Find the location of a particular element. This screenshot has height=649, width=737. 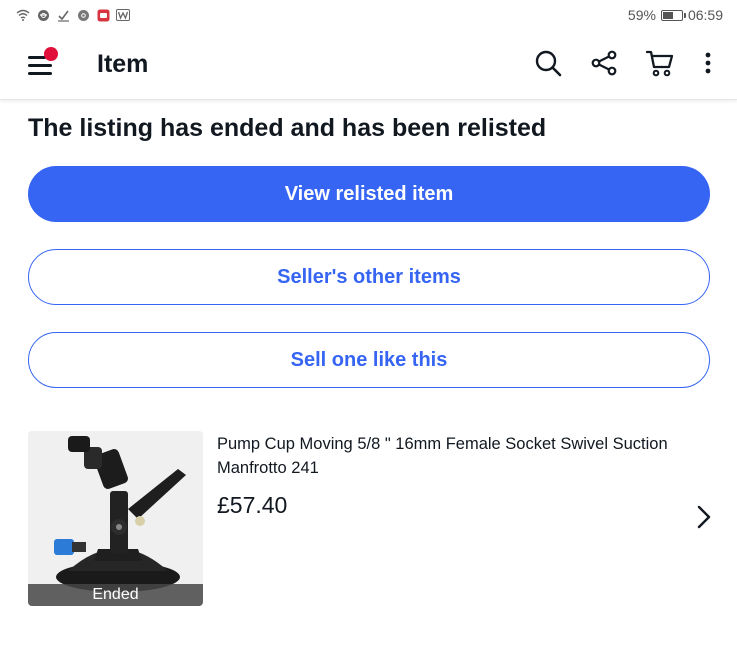

item-price: £57.40 is located at coordinates (252, 505).